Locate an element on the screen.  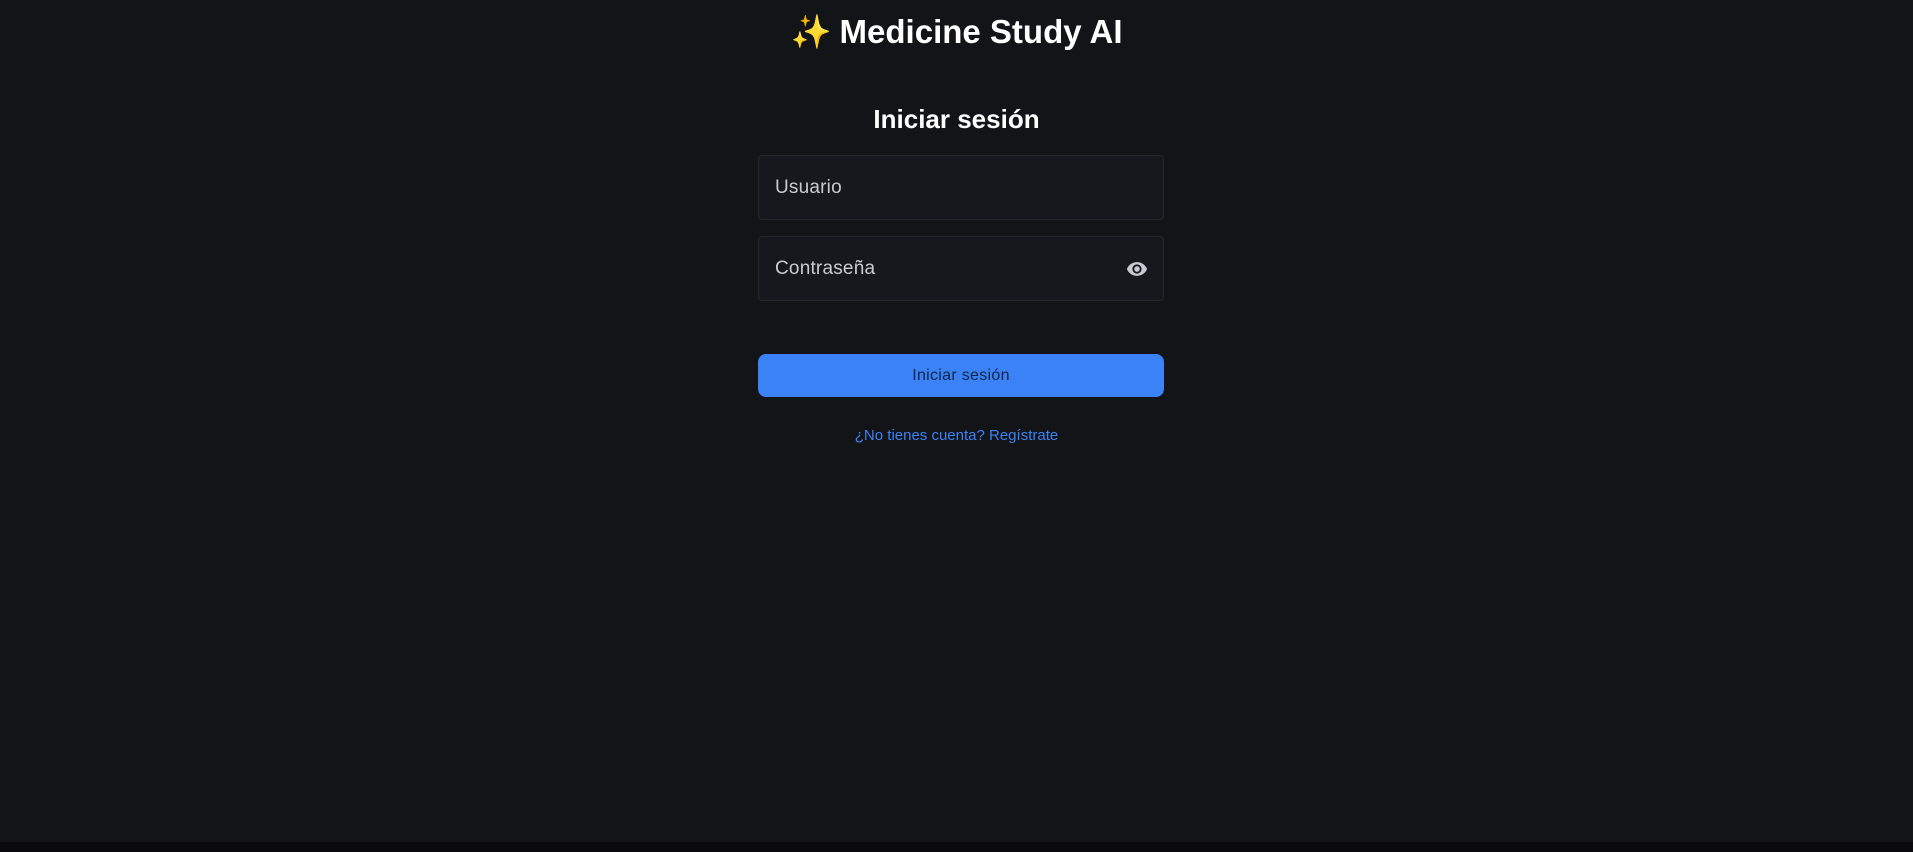
app-title: ✨ Medicine Study AI is located at coordinates (956, 32).